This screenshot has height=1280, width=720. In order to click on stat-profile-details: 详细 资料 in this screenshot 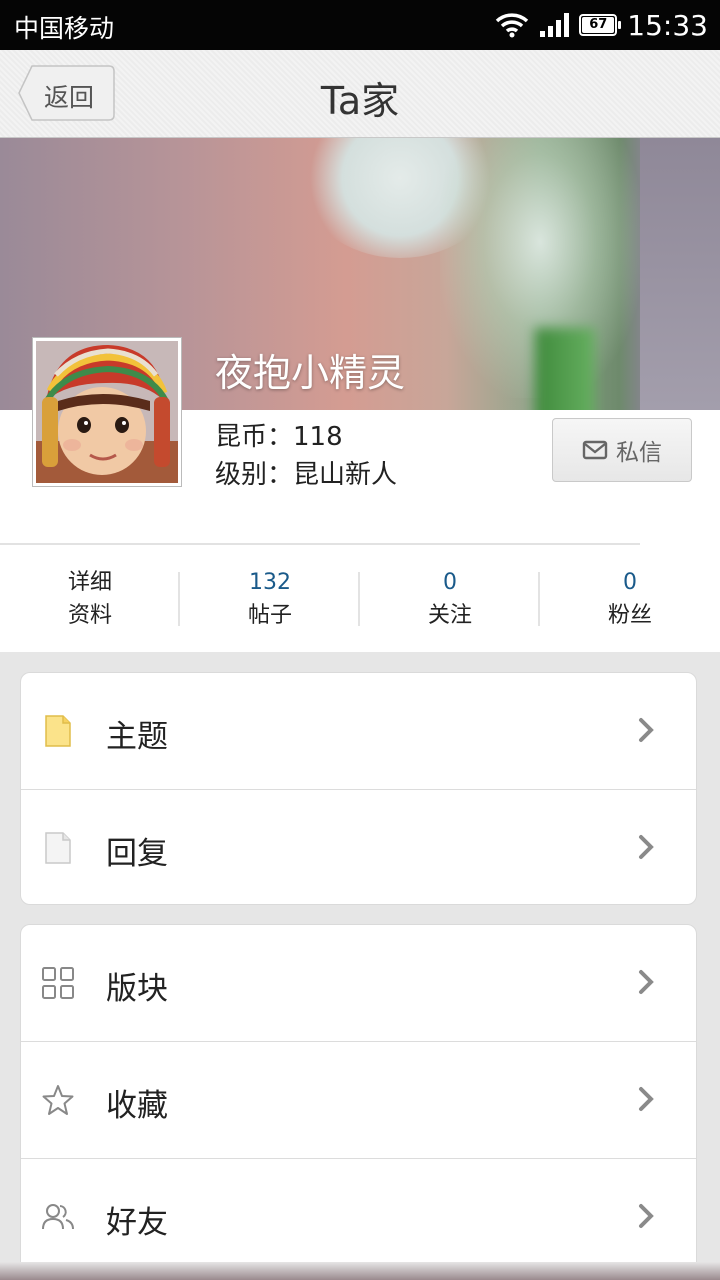, I will do `click(90, 601)`.